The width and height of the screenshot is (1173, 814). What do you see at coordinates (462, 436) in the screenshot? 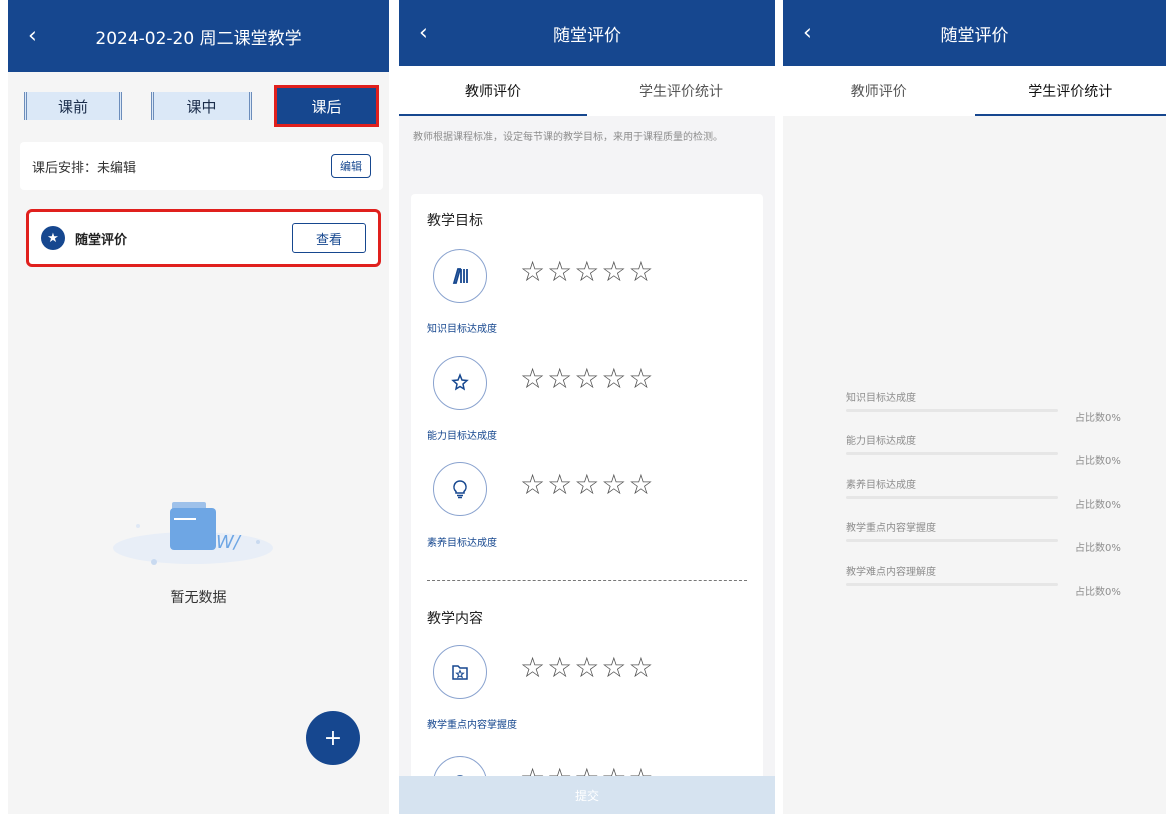
I see `metric-label: 能力目标达成度` at bounding box center [462, 436].